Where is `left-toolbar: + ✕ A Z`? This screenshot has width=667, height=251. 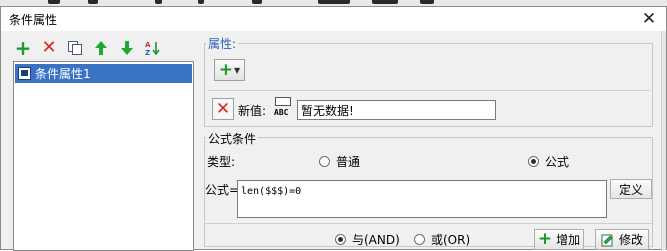
left-toolbar: + ✕ A Z is located at coordinates (93, 48).